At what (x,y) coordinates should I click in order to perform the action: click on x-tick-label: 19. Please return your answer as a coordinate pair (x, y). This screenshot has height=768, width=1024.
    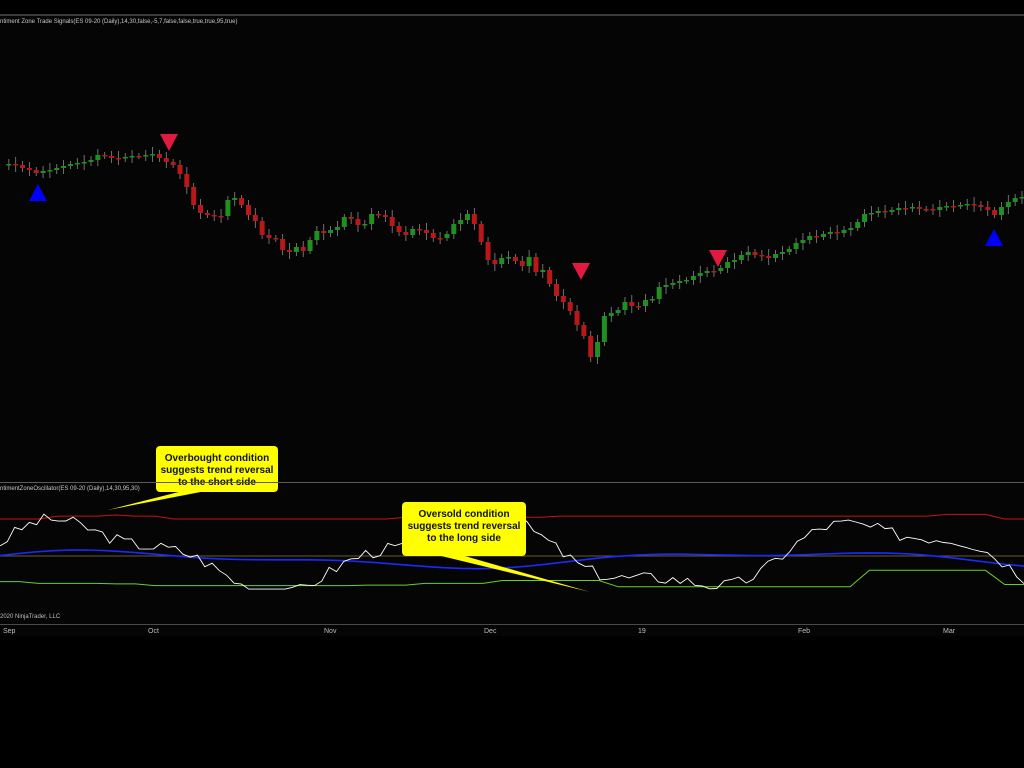
    Looking at the image, I should click on (642, 631).